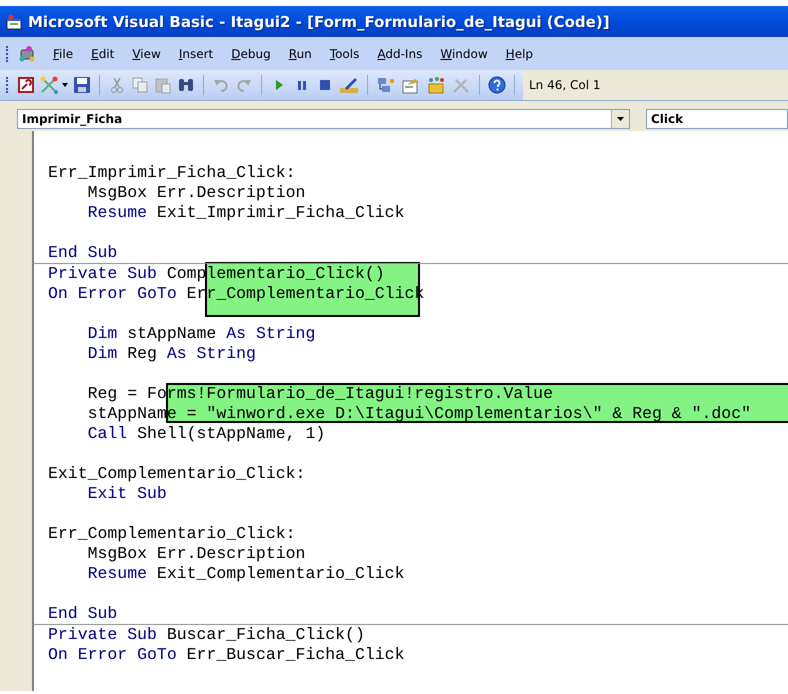 This screenshot has height=694, width=788. I want to click on code-line: On Error GoTo Err_Buscar_Ficha_Click, so click(226, 655).